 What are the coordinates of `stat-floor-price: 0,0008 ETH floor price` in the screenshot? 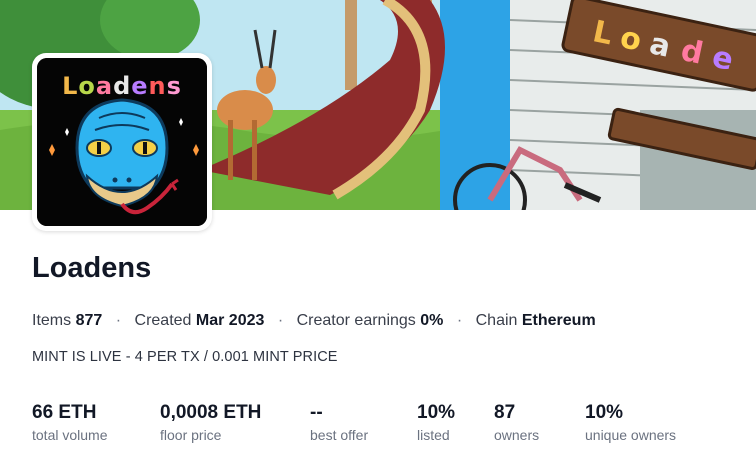 It's located at (210, 422).